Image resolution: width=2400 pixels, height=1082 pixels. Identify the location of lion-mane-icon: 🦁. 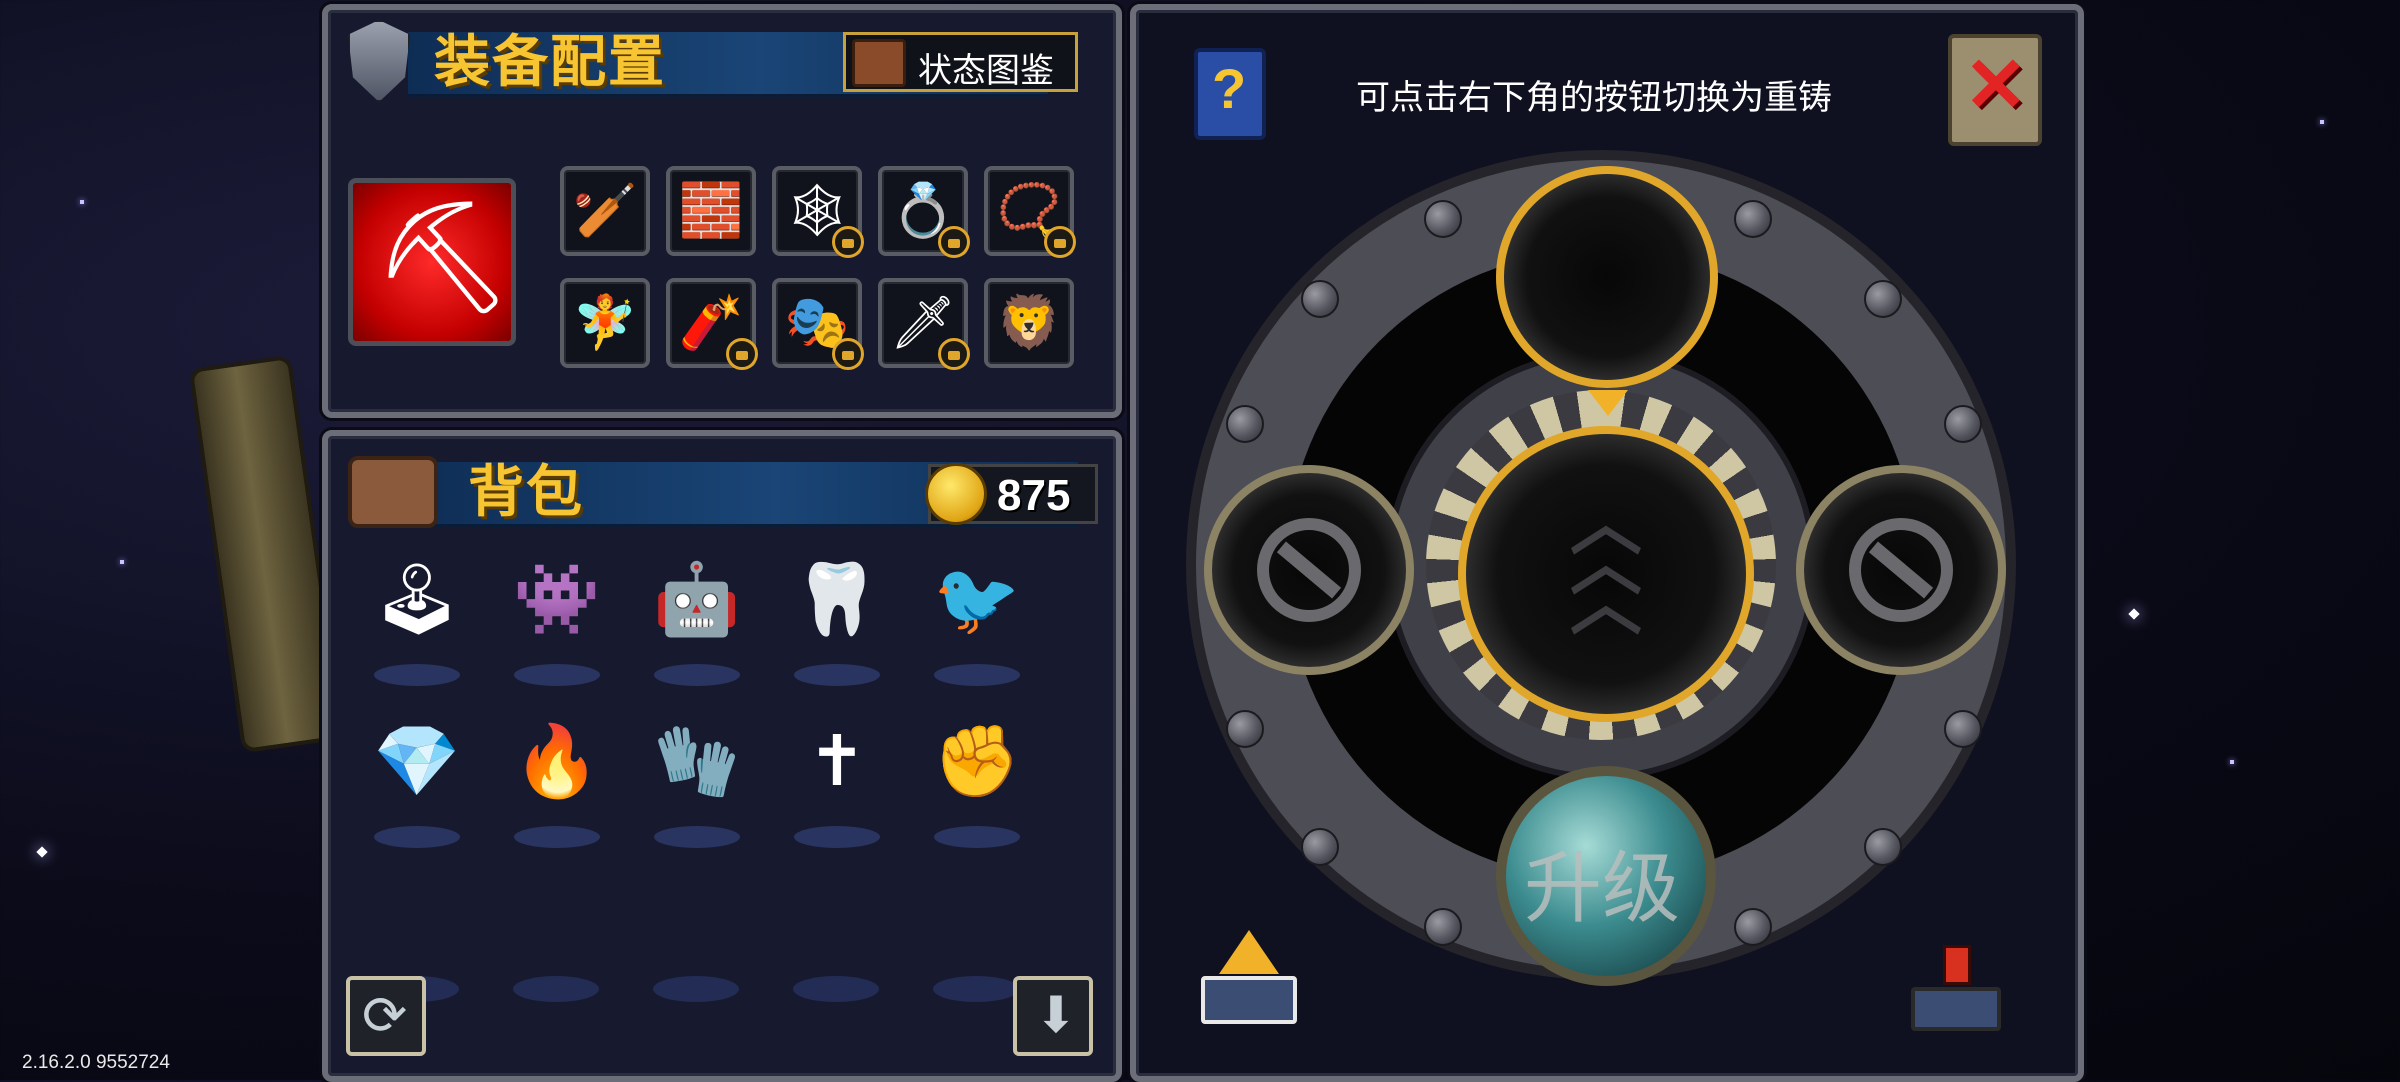
(1029, 323).